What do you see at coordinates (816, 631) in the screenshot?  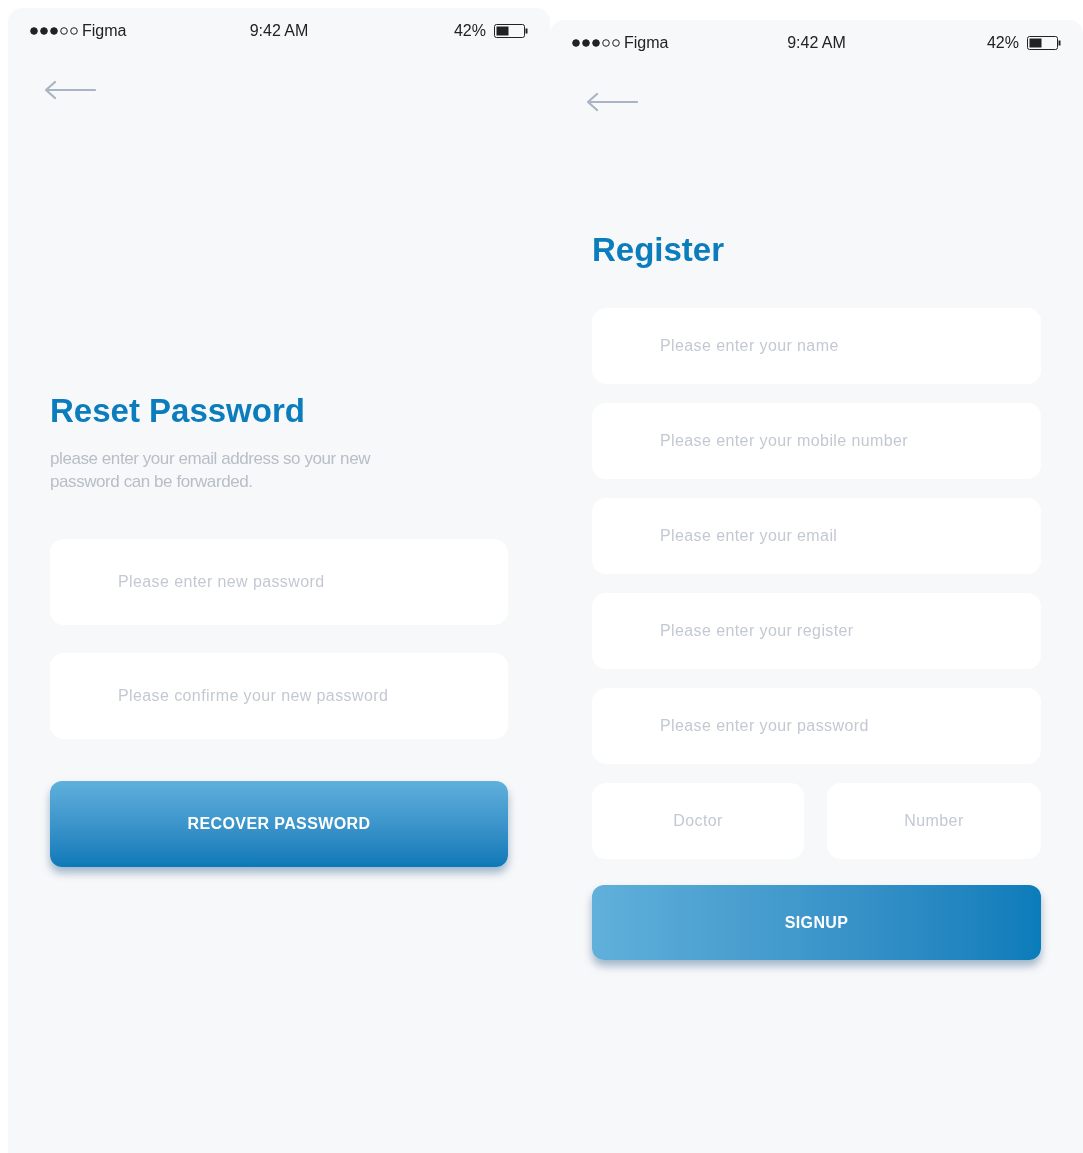 I see `text-field: Please enter your register` at bounding box center [816, 631].